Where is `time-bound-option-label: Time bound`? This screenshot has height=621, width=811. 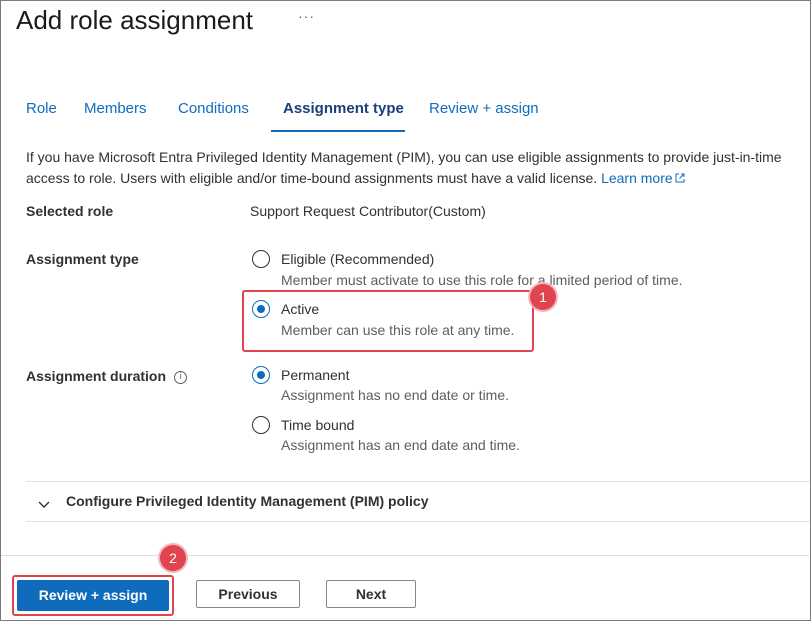
time-bound-option-label: Time bound is located at coordinates (318, 425).